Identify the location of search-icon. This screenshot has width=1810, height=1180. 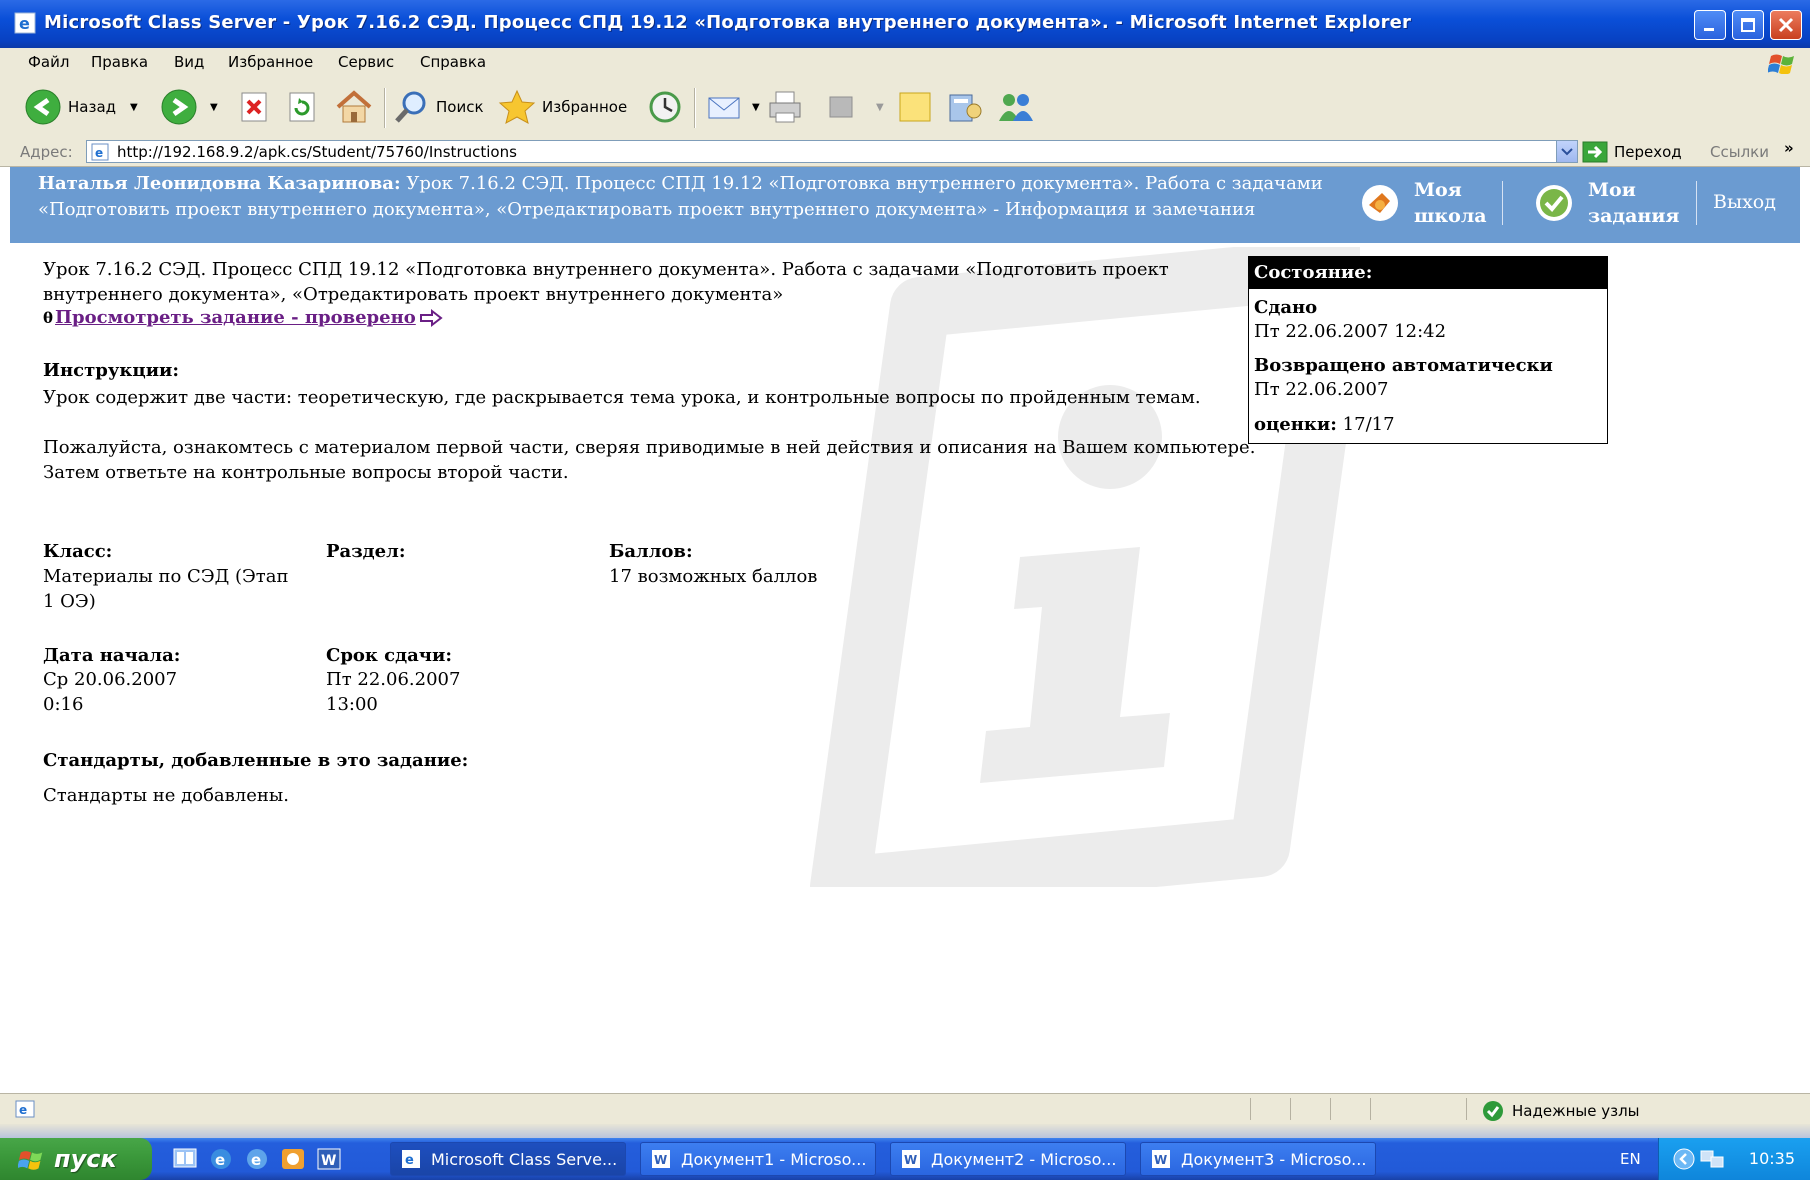
(410, 107).